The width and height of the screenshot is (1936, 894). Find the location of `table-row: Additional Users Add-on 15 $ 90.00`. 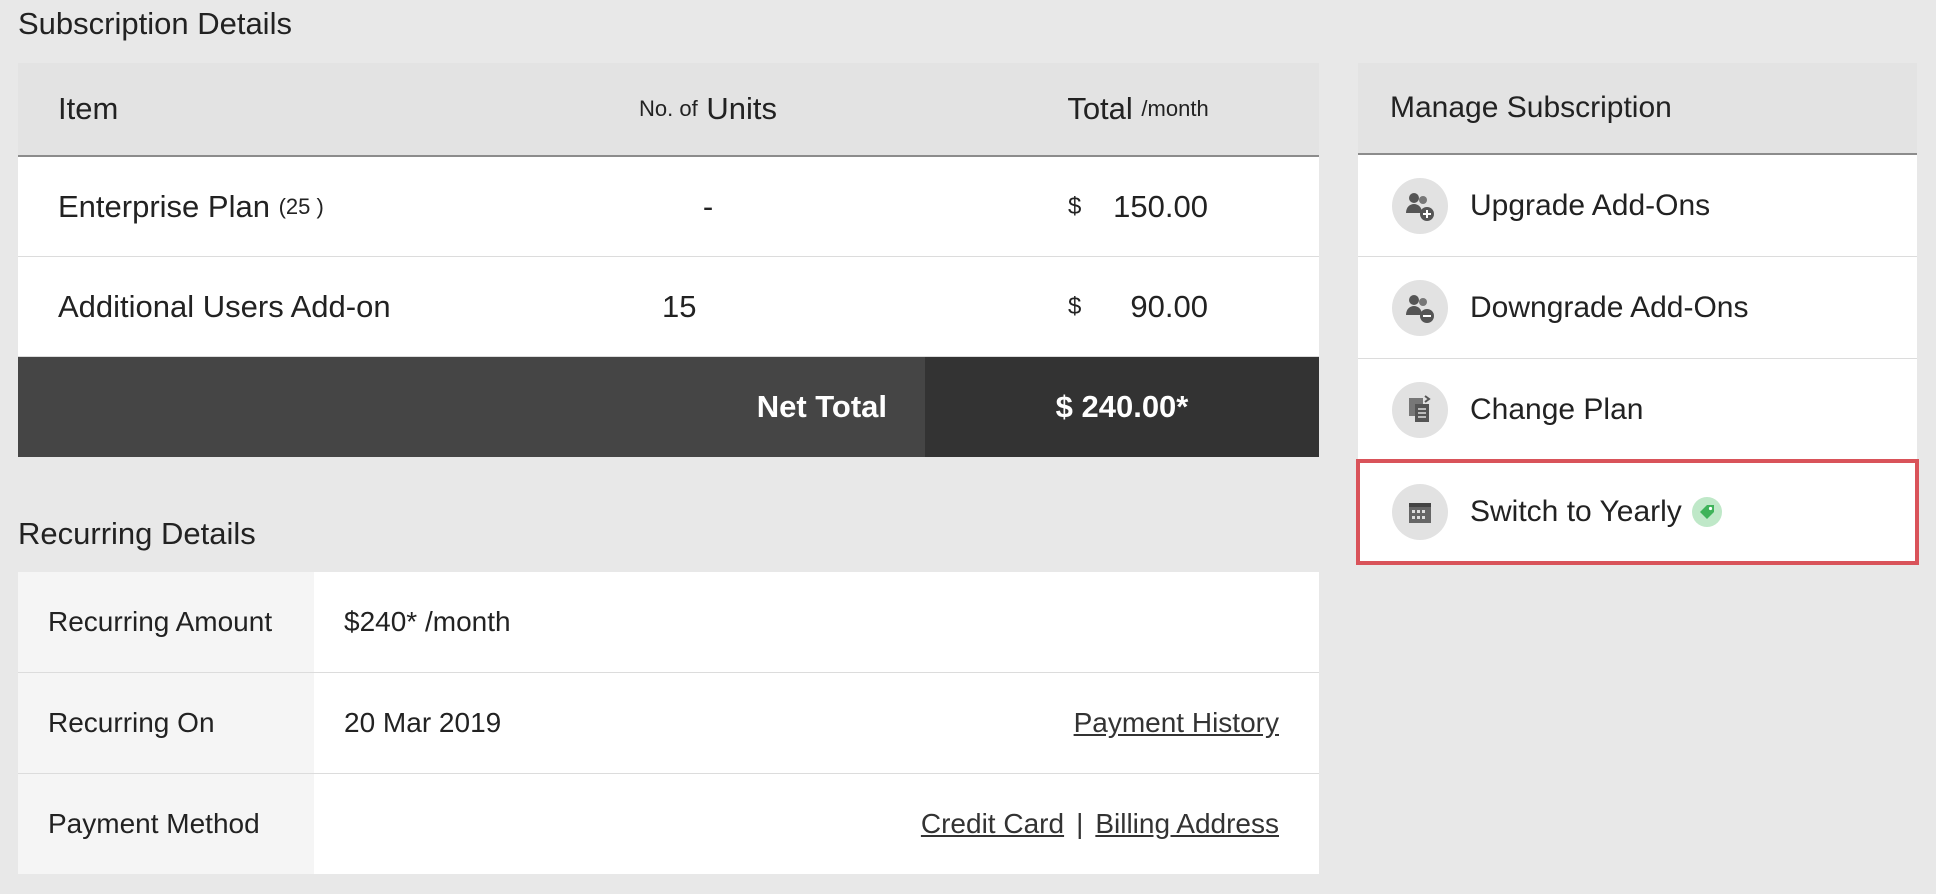

table-row: Additional Users Add-on 15 $ 90.00 is located at coordinates (668, 307).